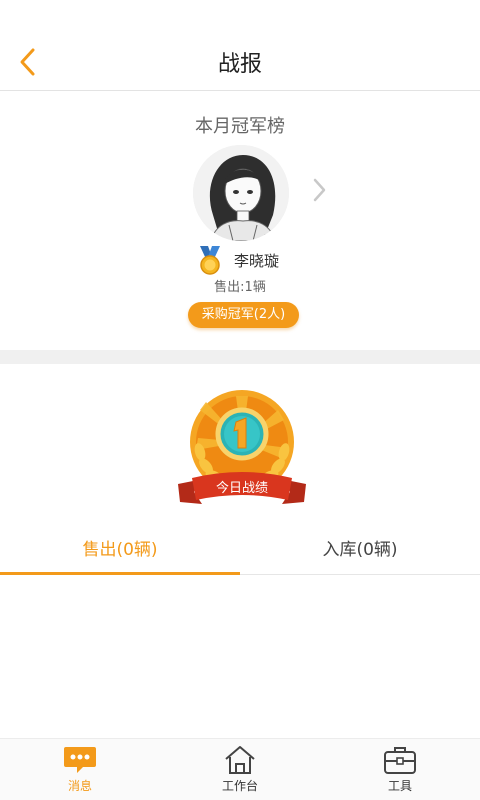  I want to click on header: 战报, so click(240, 45).